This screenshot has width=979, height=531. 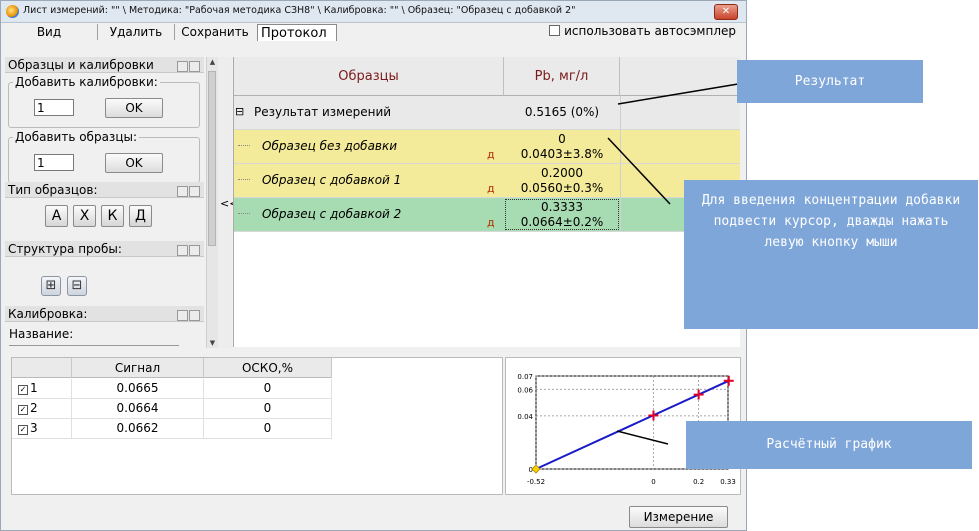 What do you see at coordinates (642, 437) in the screenshot?
I see `graph-pointer-line` at bounding box center [642, 437].